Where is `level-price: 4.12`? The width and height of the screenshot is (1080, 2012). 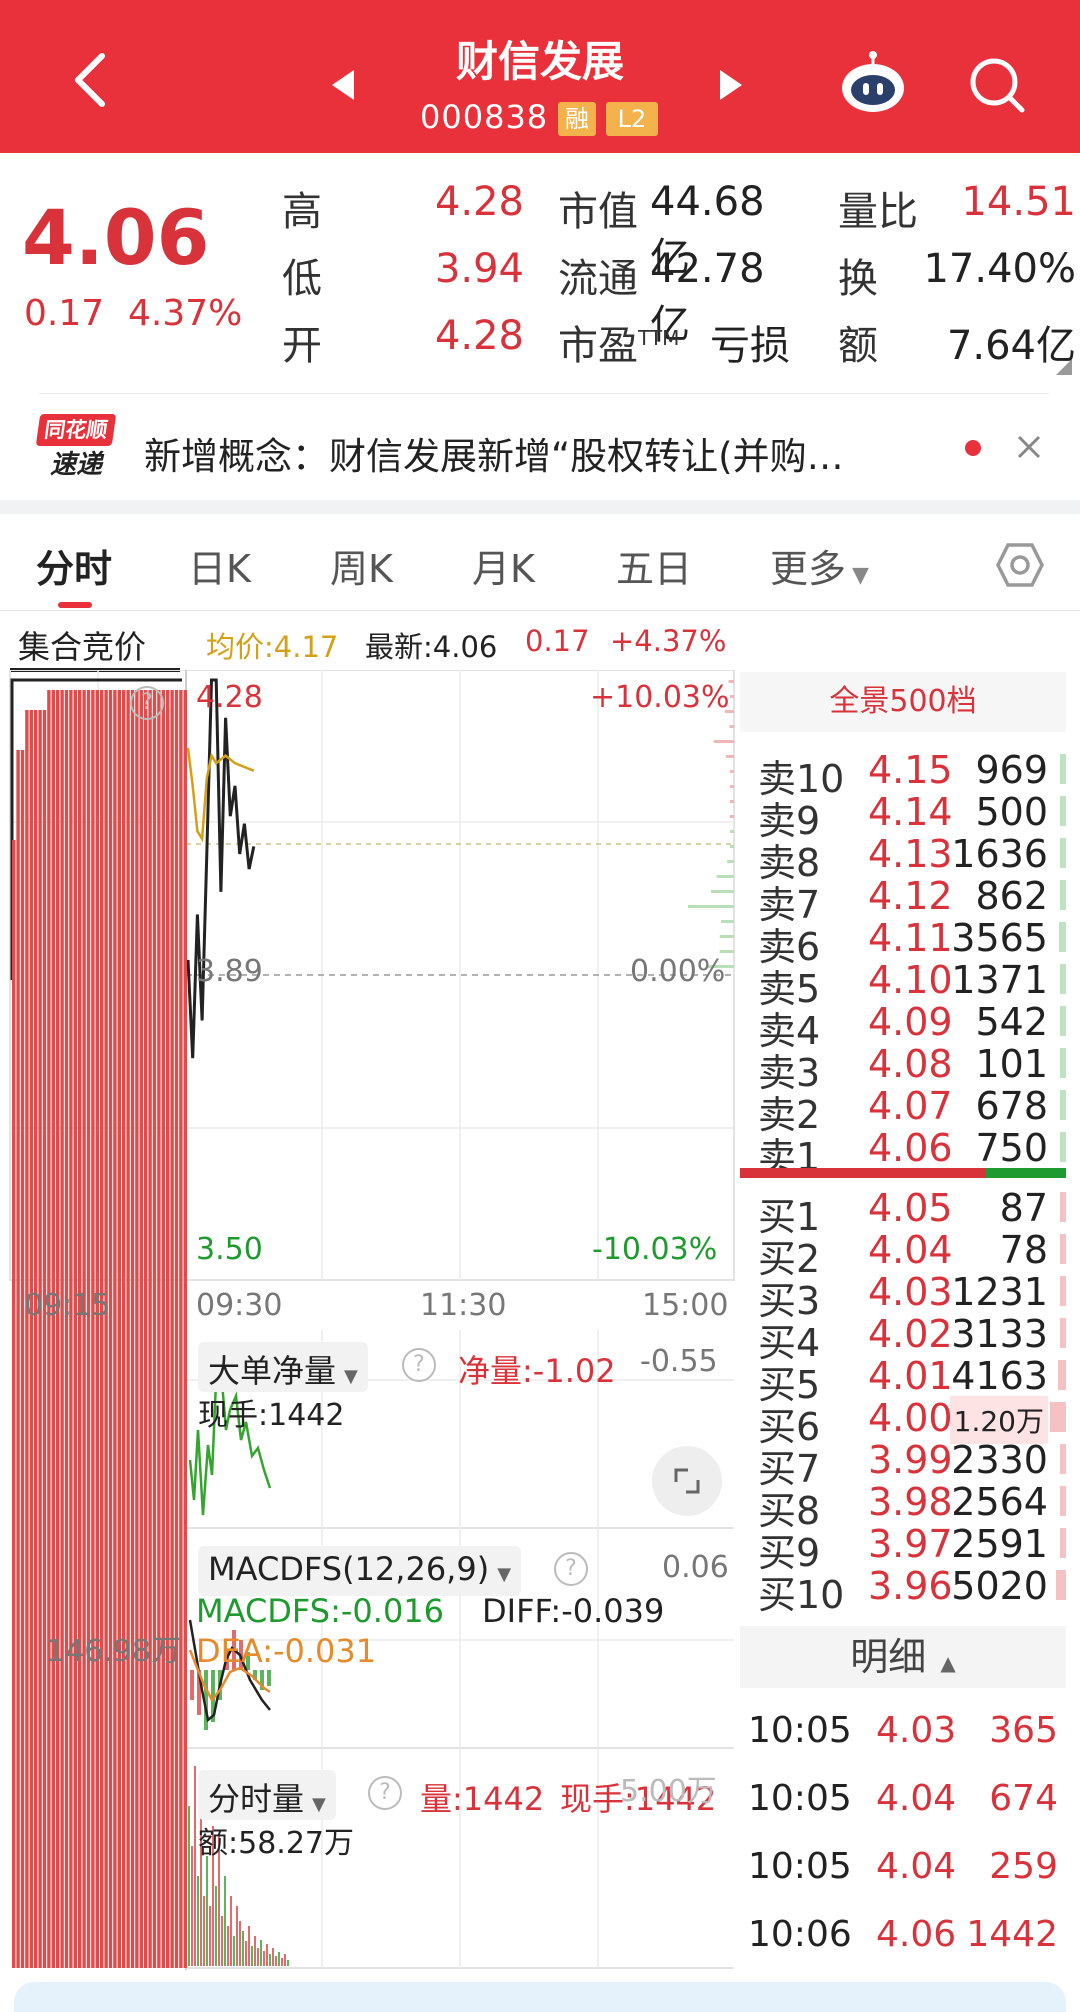
level-price: 4.12 is located at coordinates (910, 896).